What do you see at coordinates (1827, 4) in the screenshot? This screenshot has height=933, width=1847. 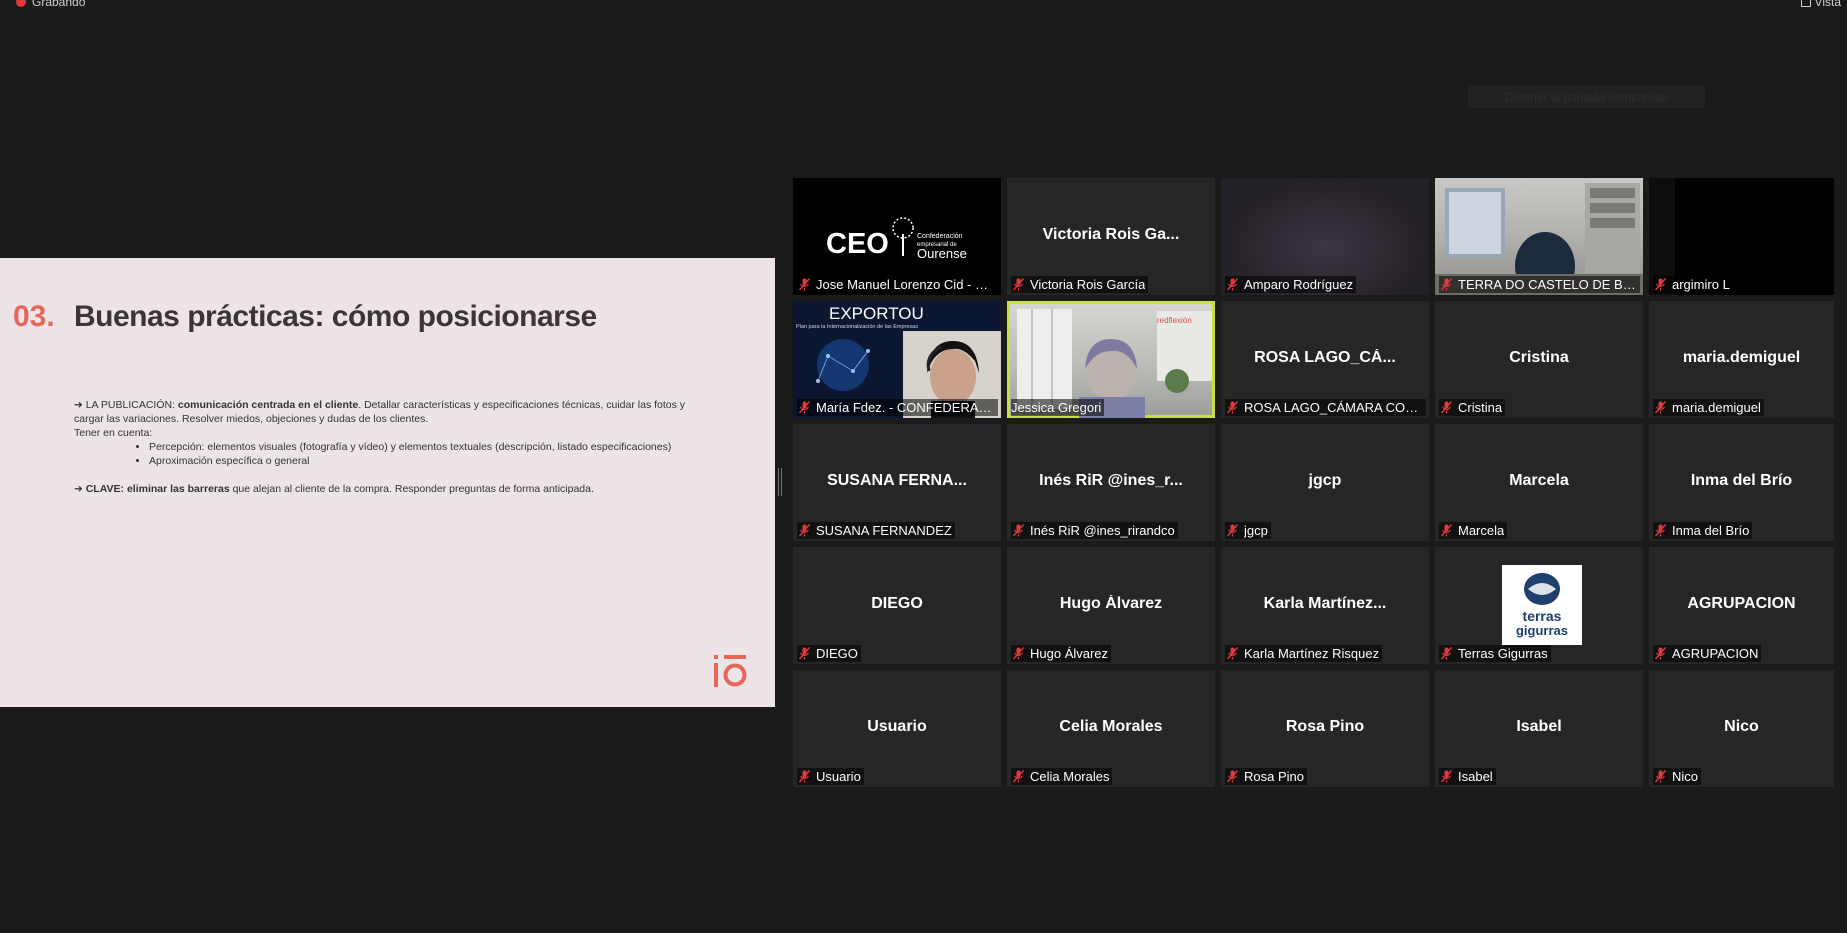 I see `view-label: Vista` at bounding box center [1827, 4].